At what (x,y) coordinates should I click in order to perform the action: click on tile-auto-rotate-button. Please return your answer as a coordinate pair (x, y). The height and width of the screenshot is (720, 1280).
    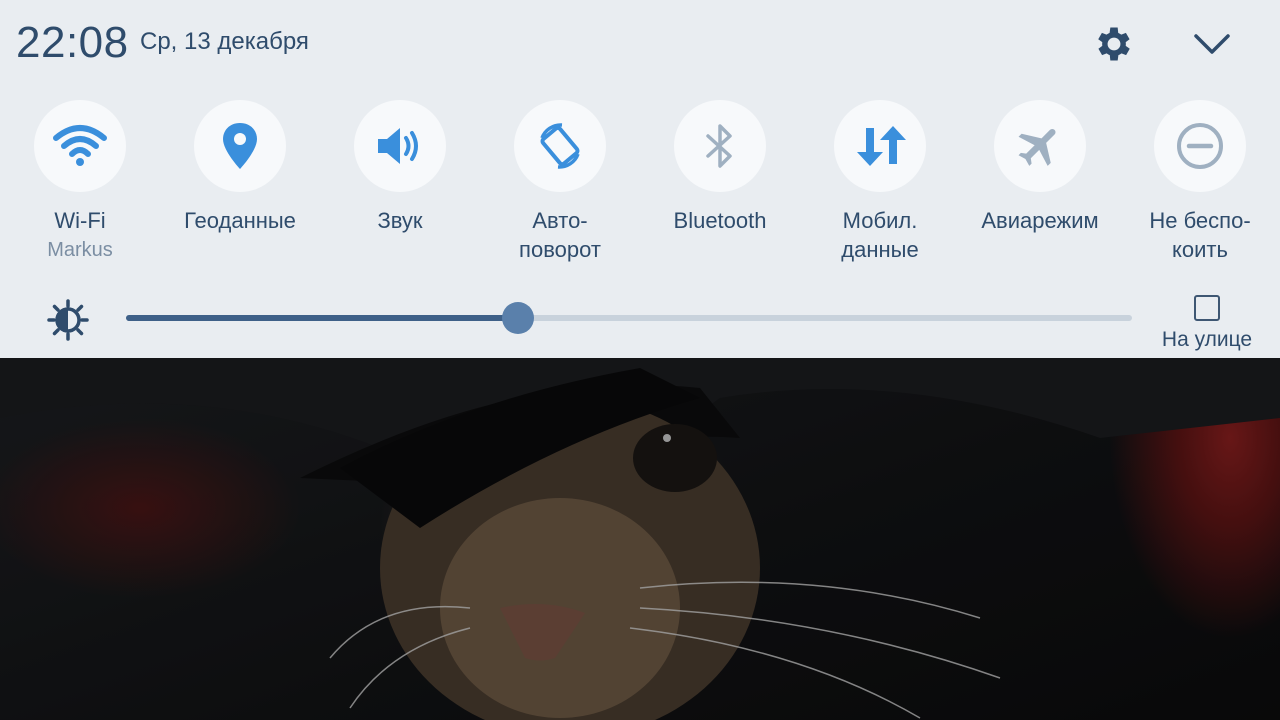
    Looking at the image, I should click on (560, 146).